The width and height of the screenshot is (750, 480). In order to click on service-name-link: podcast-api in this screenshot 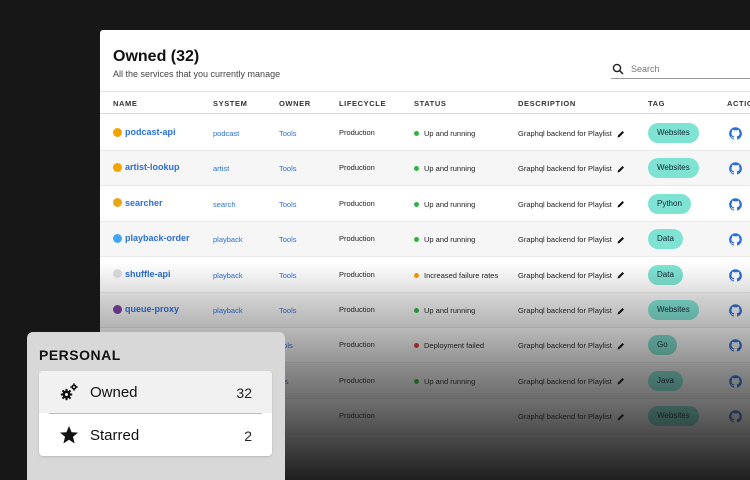, I will do `click(144, 132)`.